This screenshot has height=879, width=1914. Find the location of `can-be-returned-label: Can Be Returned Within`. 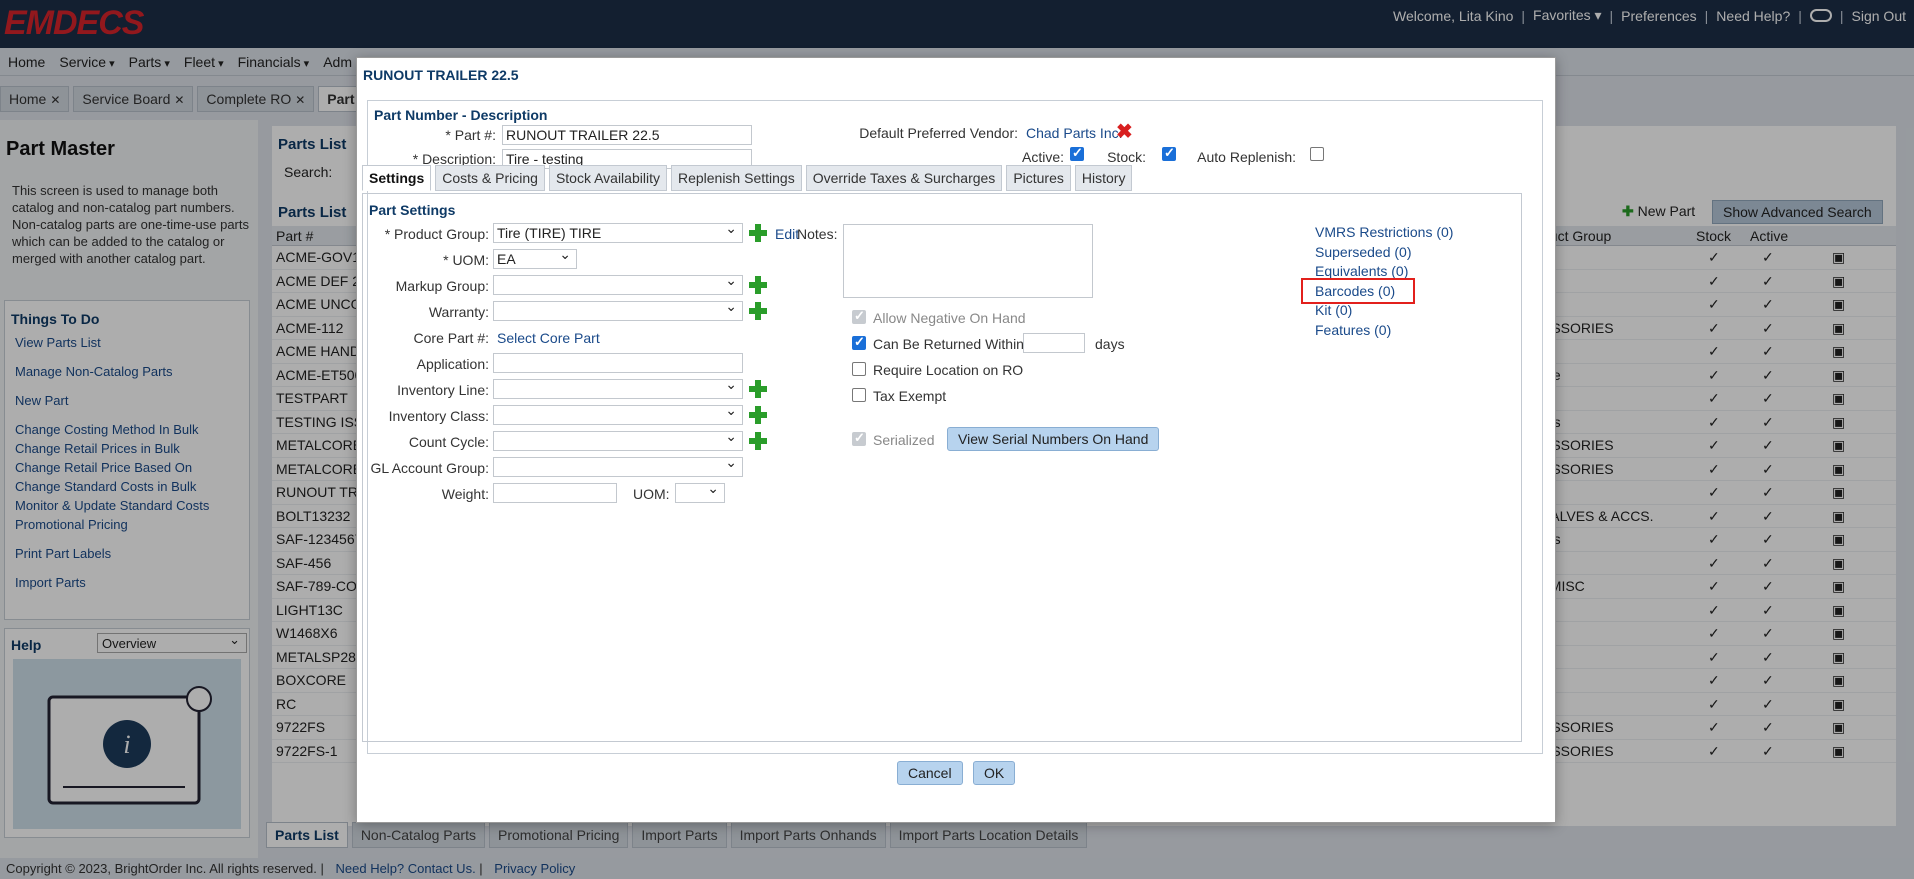

can-be-returned-label: Can Be Returned Within is located at coordinates (948, 344).